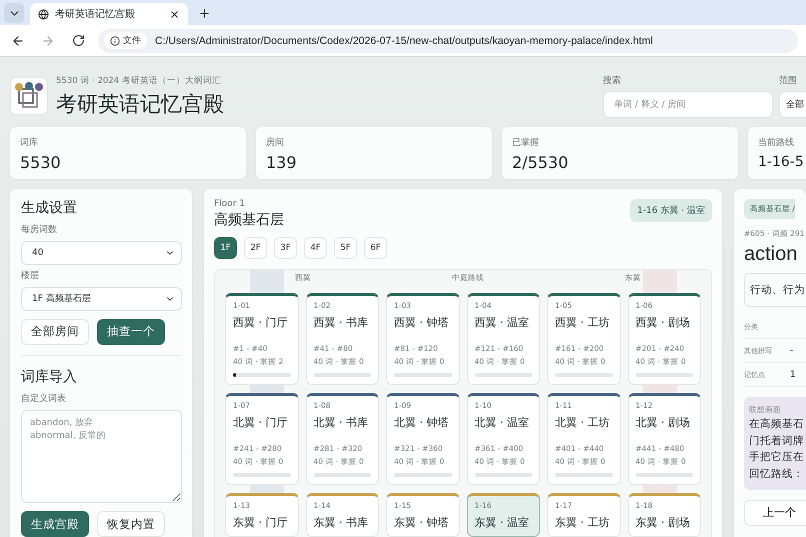 The height and width of the screenshot is (537, 806). Describe the element at coordinates (781, 162) in the screenshot. I see `stat-value: 1-16-5` at that location.